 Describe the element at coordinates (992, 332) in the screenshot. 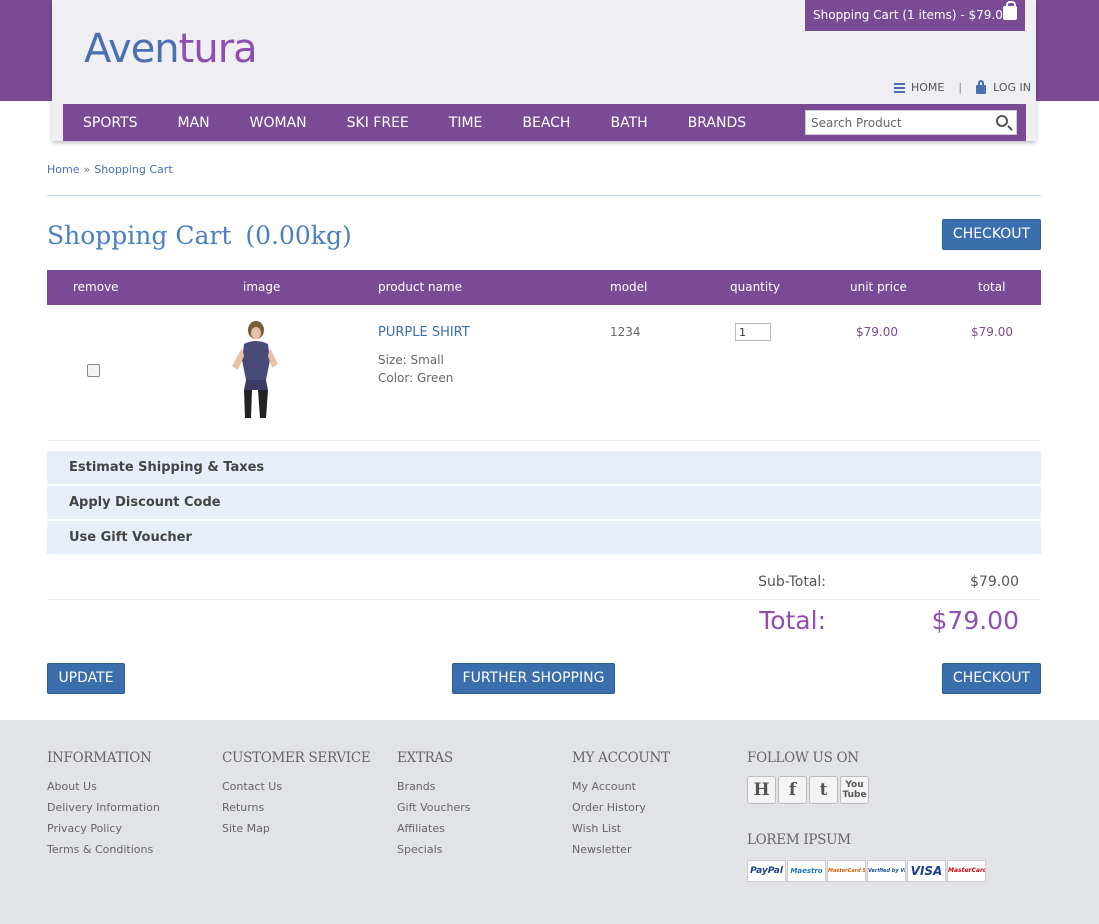

I see `row-total: $79.00` at that location.